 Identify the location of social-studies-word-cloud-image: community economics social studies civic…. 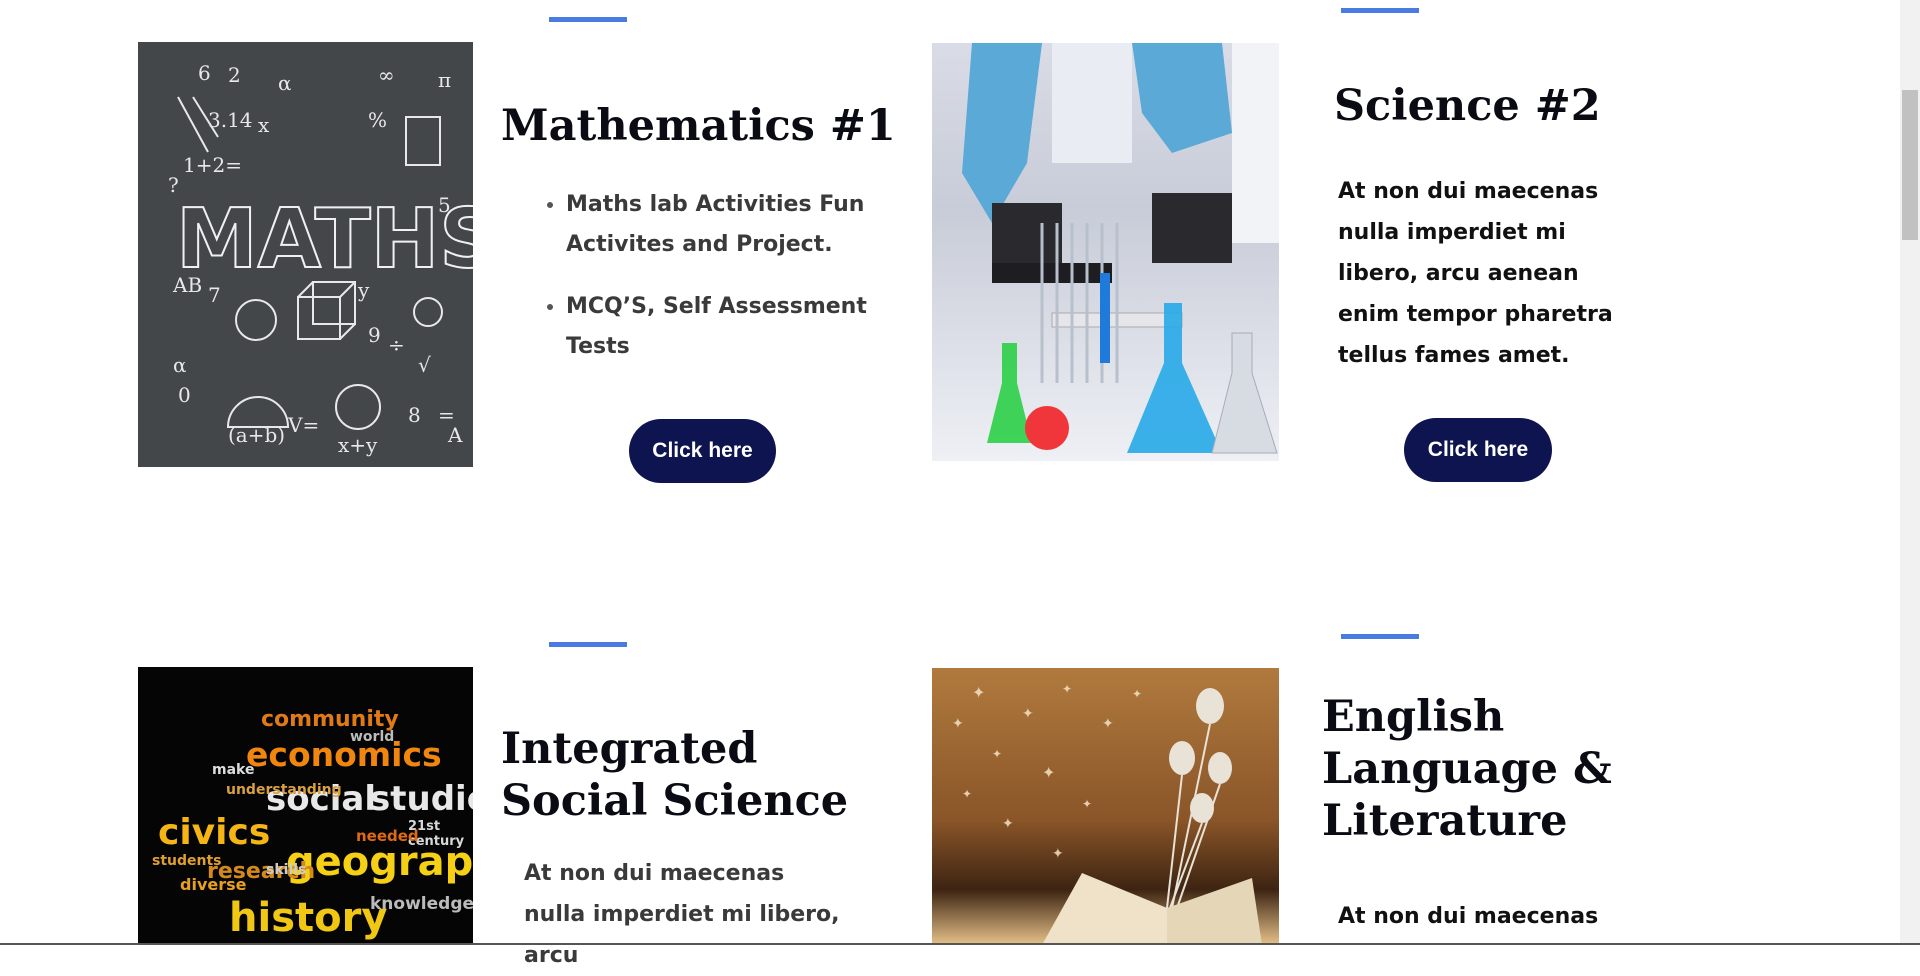
(305, 806).